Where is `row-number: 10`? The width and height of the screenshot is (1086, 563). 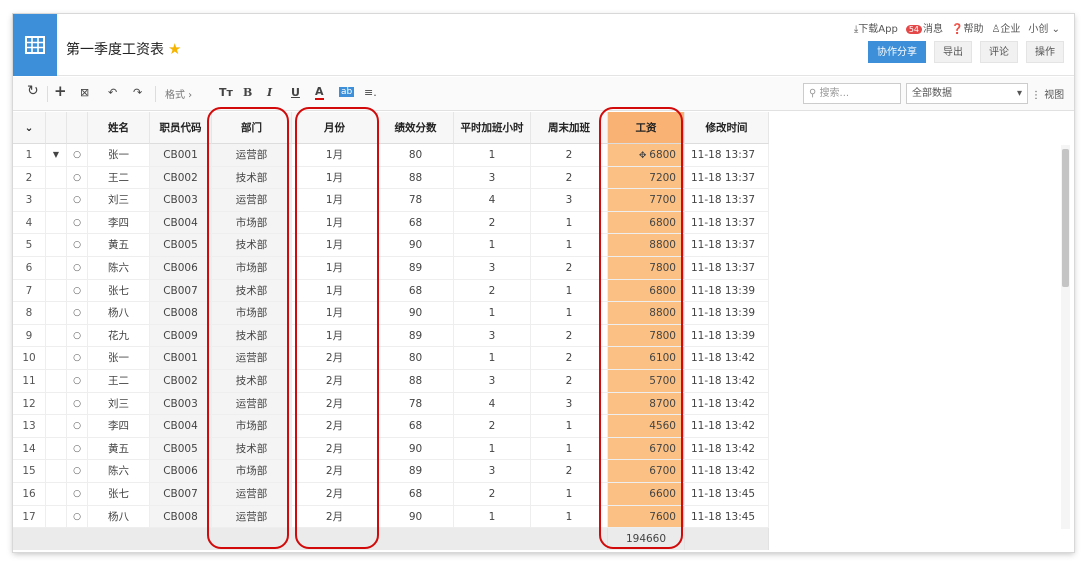
row-number: 10 is located at coordinates (29, 358).